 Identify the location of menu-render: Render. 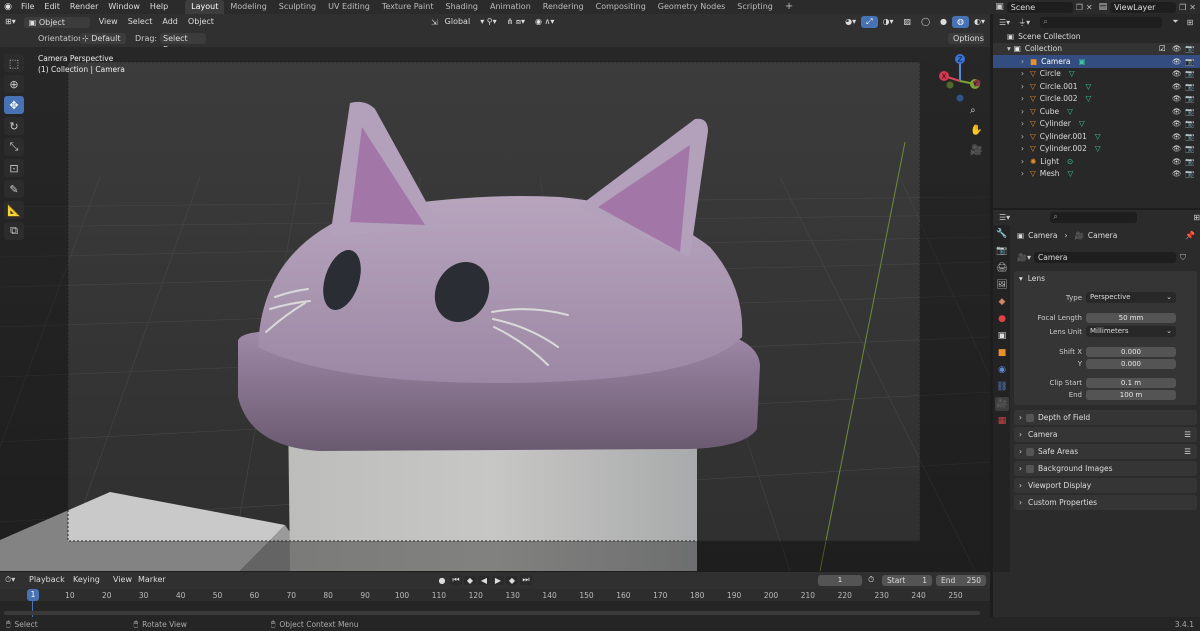
(84, 7).